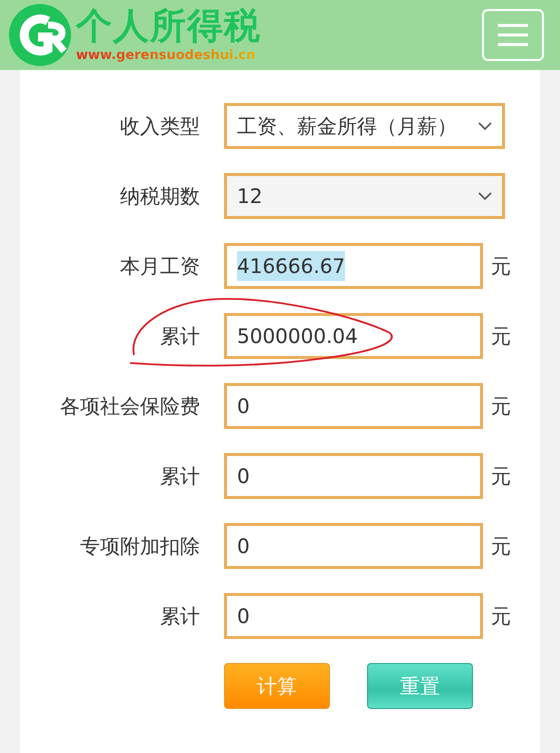 The height and width of the screenshot is (753, 560). Describe the element at coordinates (353, 266) in the screenshot. I see `input-field: 416666.67` at that location.